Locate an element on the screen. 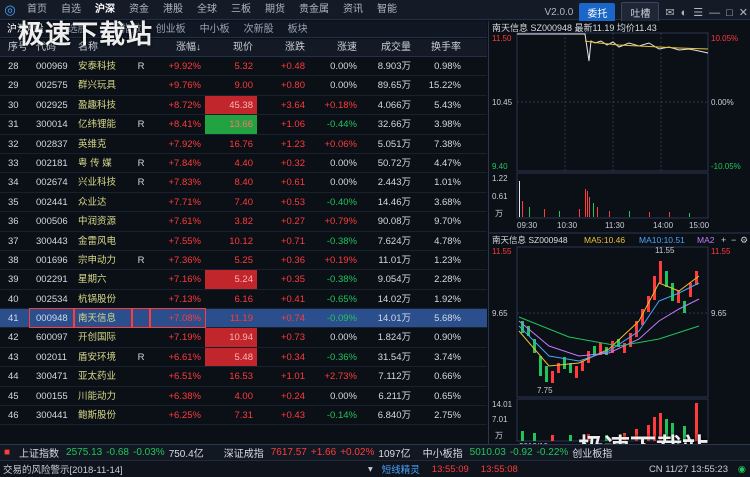 The image size is (750, 477). menu-icon: ☰ is located at coordinates (698, 12).